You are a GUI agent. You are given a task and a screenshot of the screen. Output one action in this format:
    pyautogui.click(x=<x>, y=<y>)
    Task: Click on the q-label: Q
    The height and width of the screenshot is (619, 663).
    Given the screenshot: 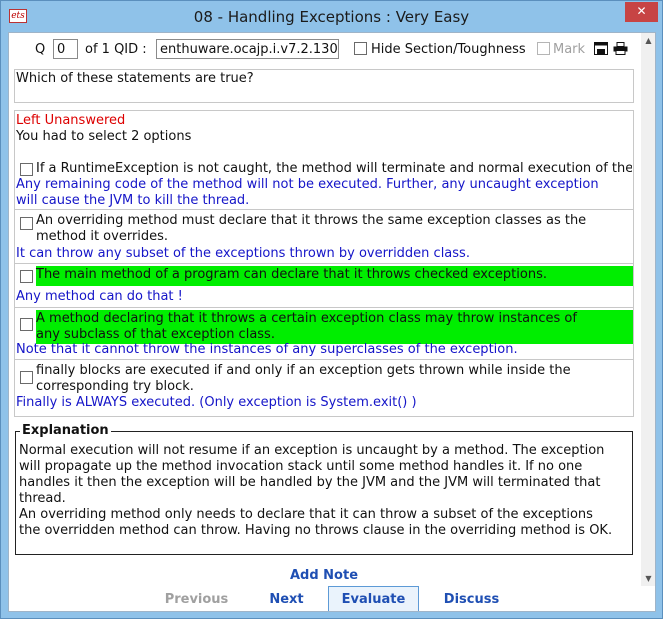 What is the action you would take?
    pyautogui.click(x=40, y=49)
    